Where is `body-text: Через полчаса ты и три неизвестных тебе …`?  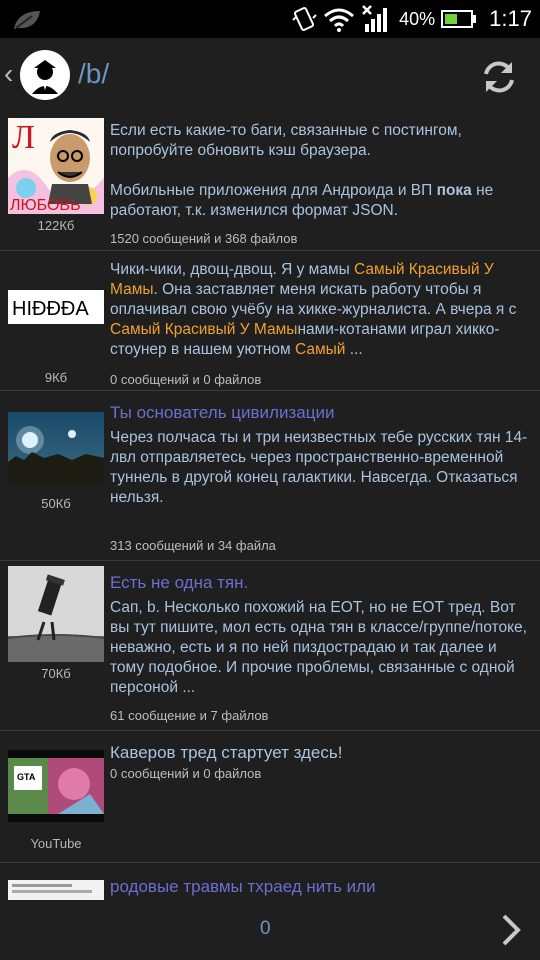
body-text: Через полчаса ты и три неизвестных тебе … is located at coordinates (319, 467).